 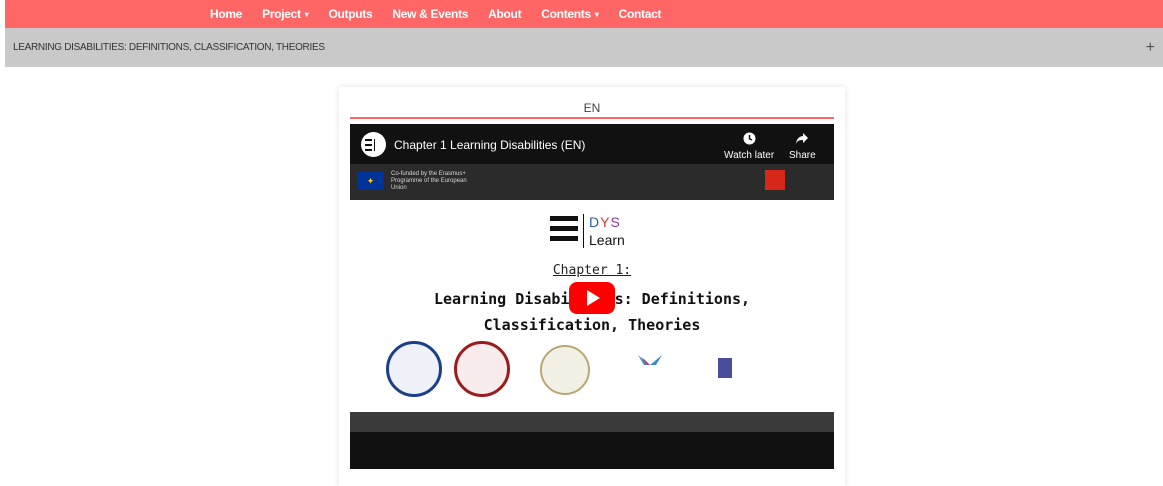 I want to click on video-footer-strip, so click(x=592, y=422).